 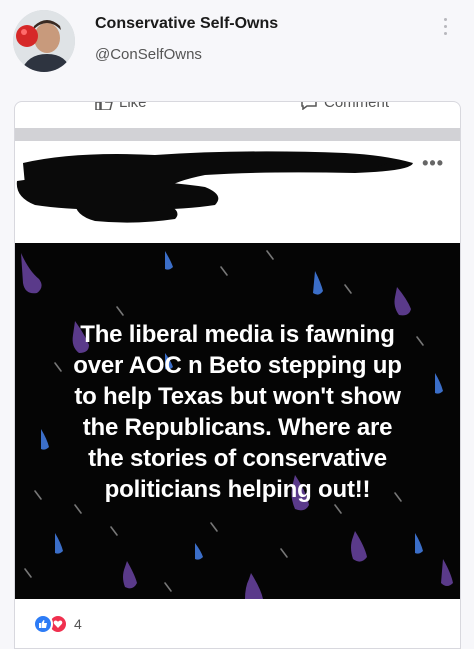 I want to click on meme-line: The liberal media is fawning, so click(x=237, y=334).